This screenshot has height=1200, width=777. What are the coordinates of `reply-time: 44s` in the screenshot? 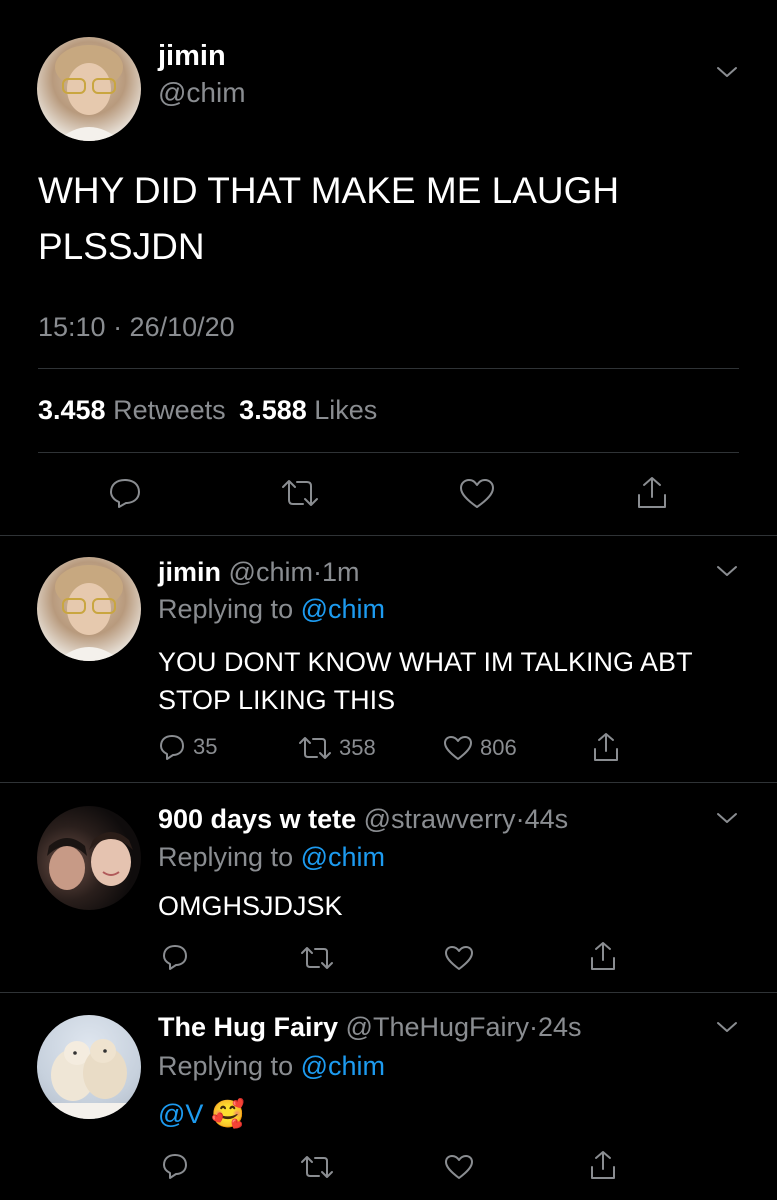 It's located at (546, 819).